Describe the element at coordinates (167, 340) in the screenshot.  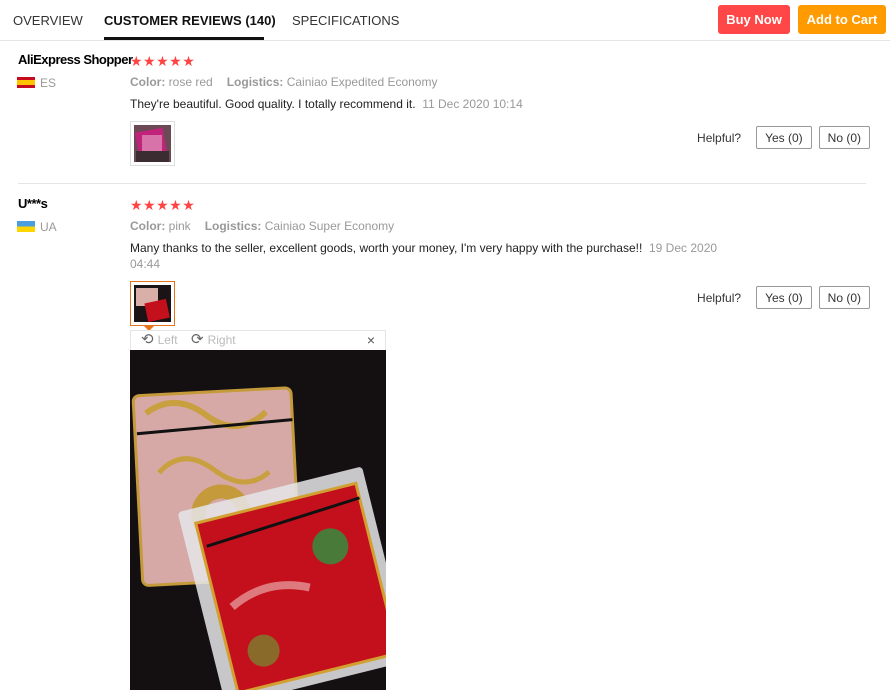
I see `rotate-left-label: Left` at that location.